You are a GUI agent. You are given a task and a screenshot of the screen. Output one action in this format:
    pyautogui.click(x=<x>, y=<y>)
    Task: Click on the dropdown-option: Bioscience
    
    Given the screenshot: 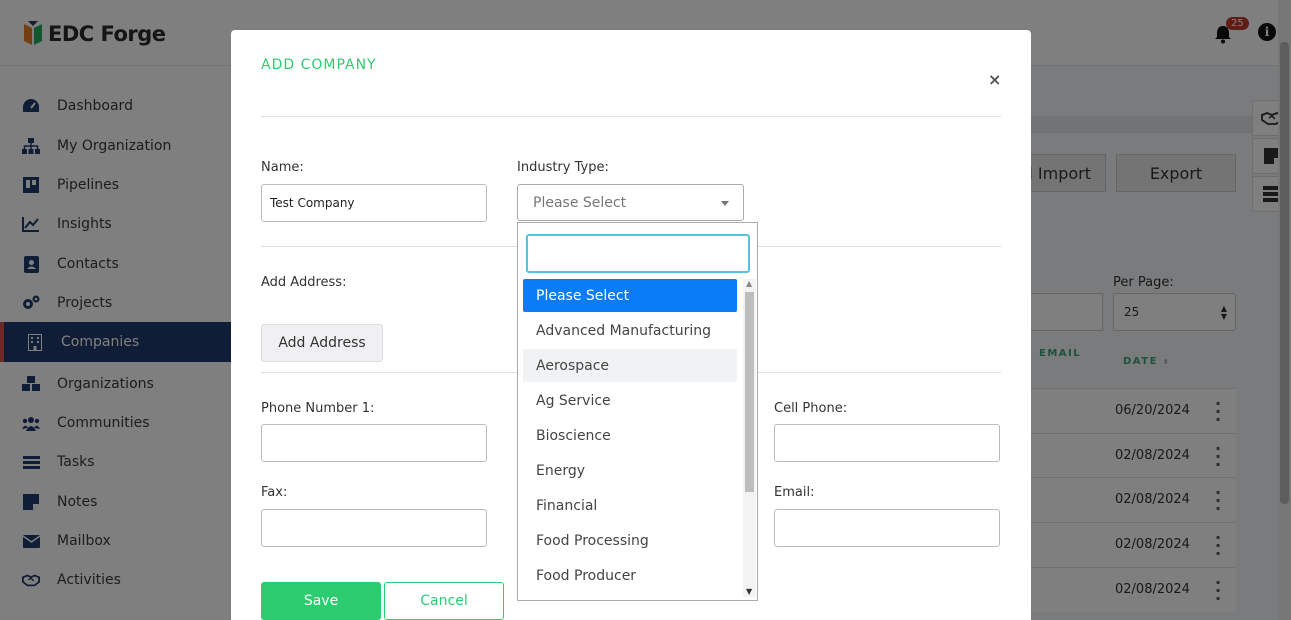 What is the action you would take?
    pyautogui.click(x=630, y=435)
    